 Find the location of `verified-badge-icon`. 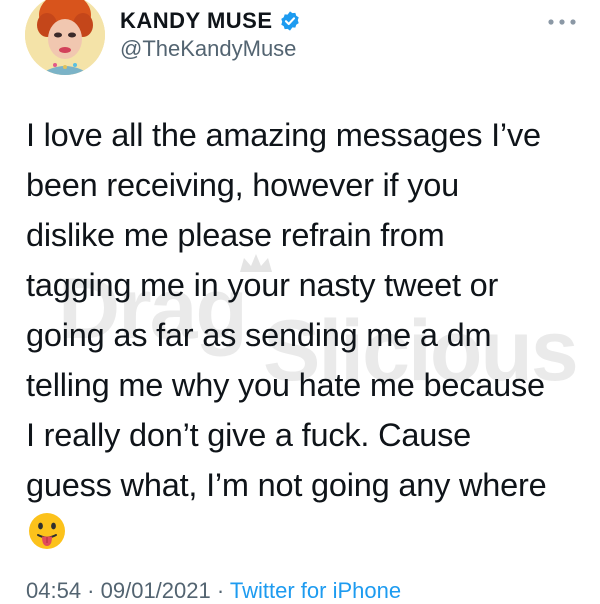

verified-badge-icon is located at coordinates (290, 21).